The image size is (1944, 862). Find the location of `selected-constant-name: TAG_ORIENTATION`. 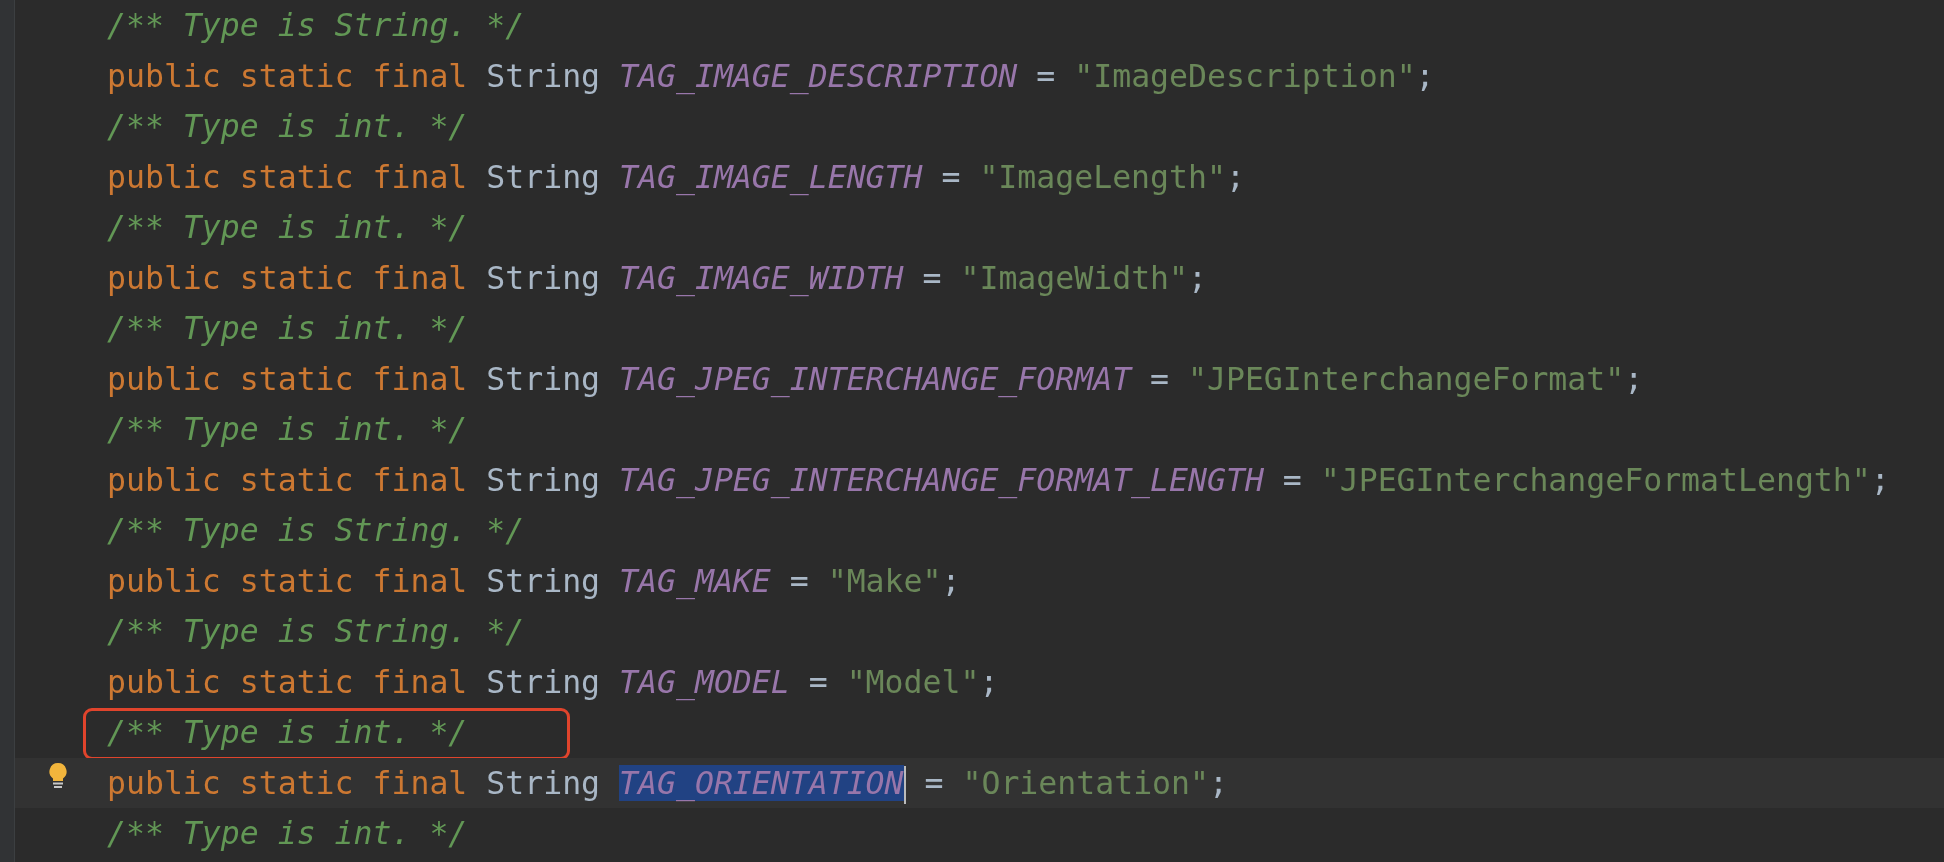

selected-constant-name: TAG_ORIENTATION is located at coordinates (761, 782).